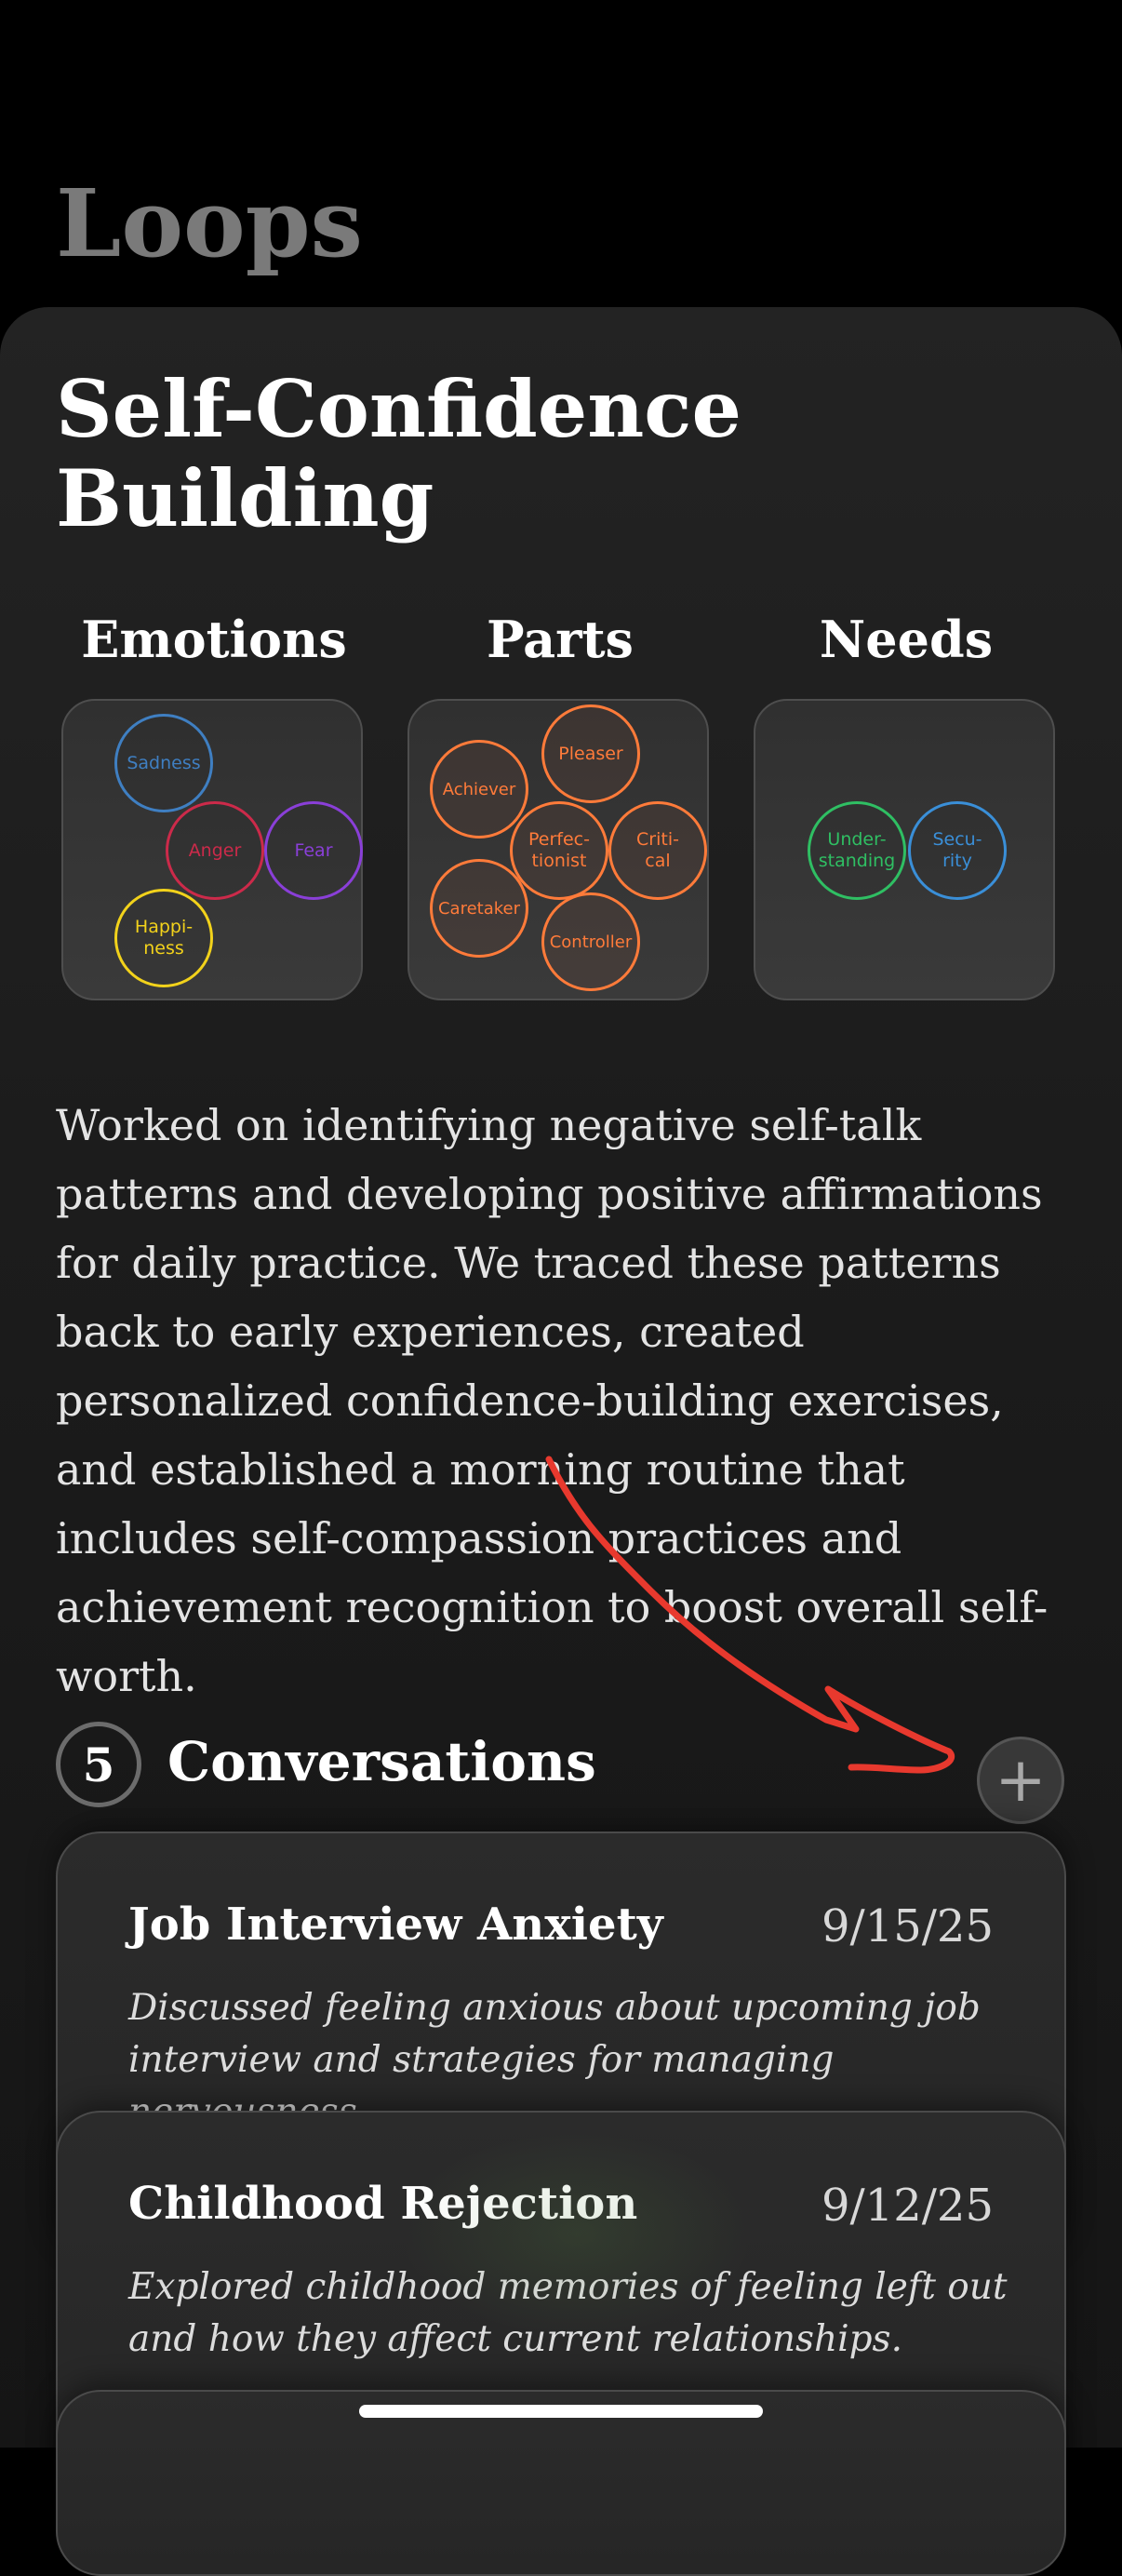 This screenshot has height=2576, width=1122. What do you see at coordinates (313, 850) in the screenshot?
I see `emotion-bubble-fear: Fear` at bounding box center [313, 850].